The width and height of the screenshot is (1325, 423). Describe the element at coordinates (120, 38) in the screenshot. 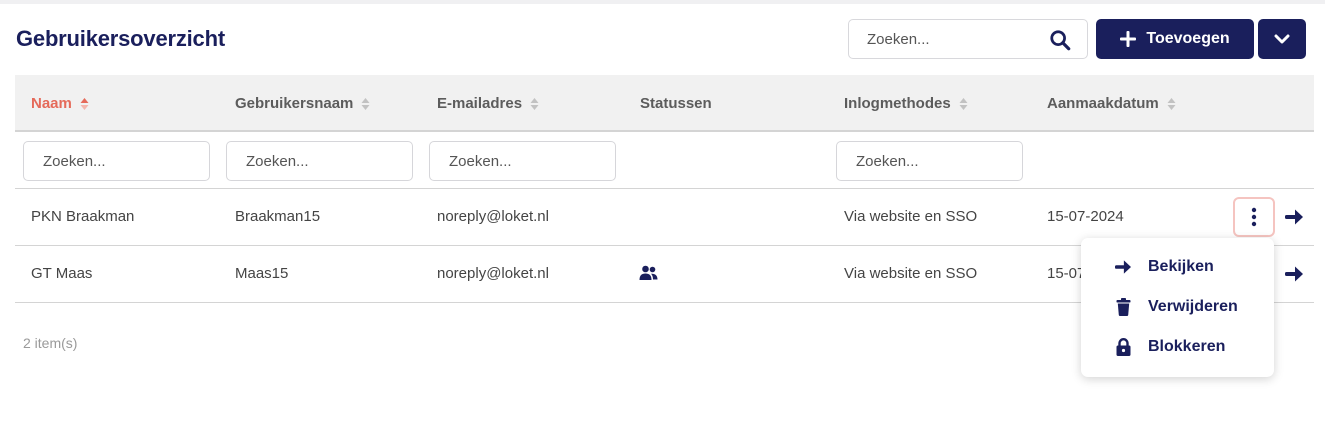

I see `page-title: Gebruikersoverzicht` at that location.